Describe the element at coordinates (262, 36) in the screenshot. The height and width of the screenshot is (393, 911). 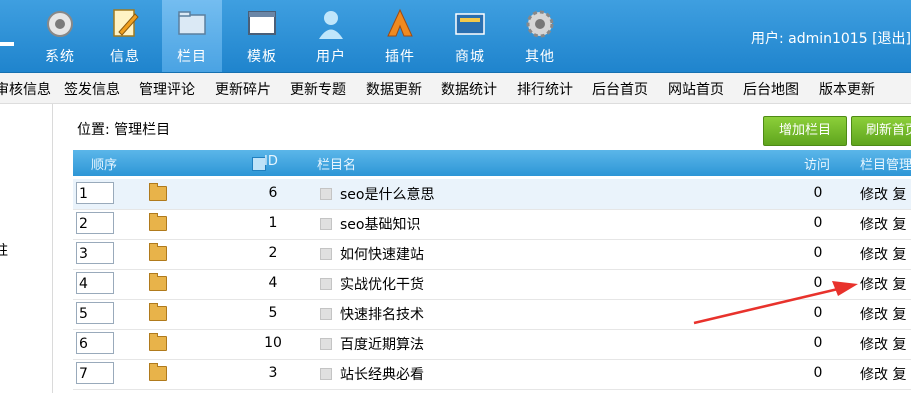
I see `nav-template: 模板` at that location.